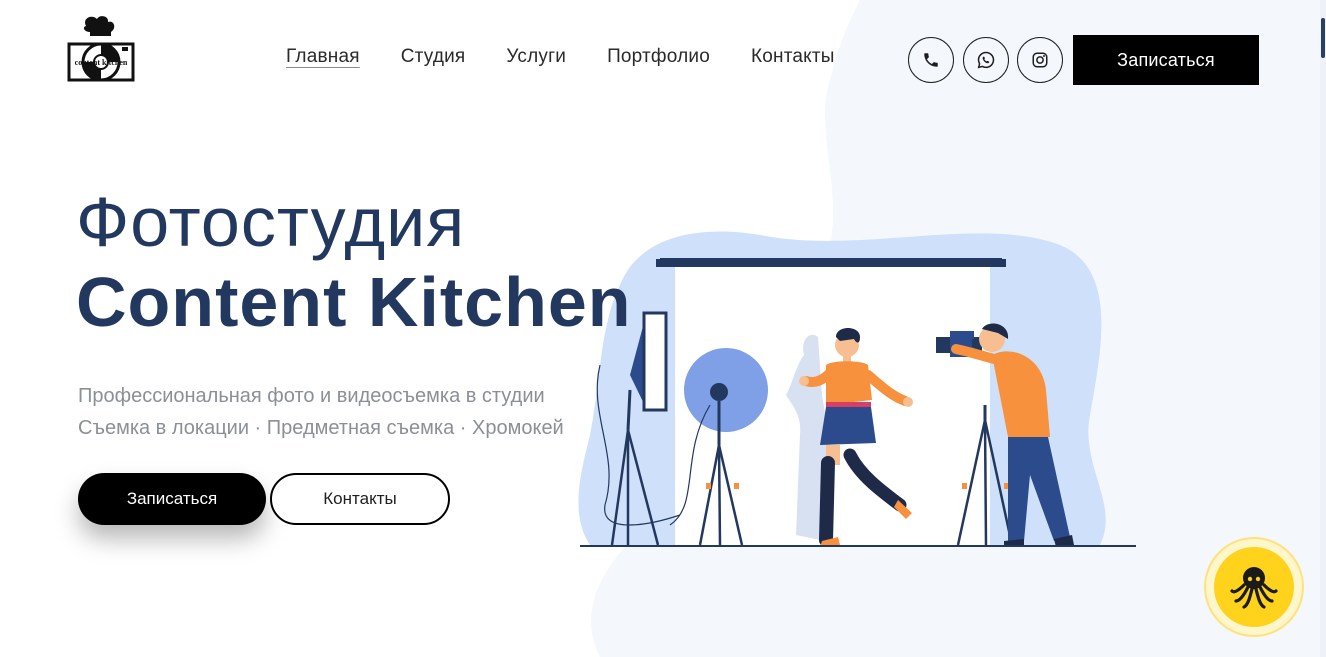 The image size is (1326, 657). What do you see at coordinates (360, 499) in the screenshot?
I see `contacts-button-hero: Контакты` at bounding box center [360, 499].